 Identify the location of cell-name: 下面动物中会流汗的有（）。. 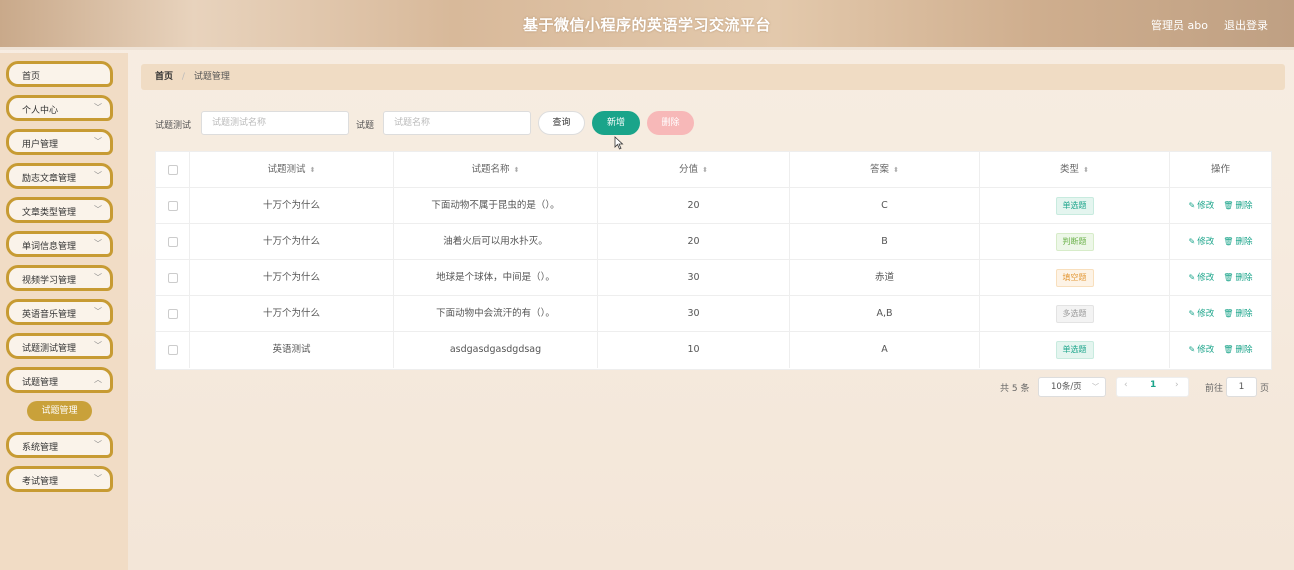
(496, 314).